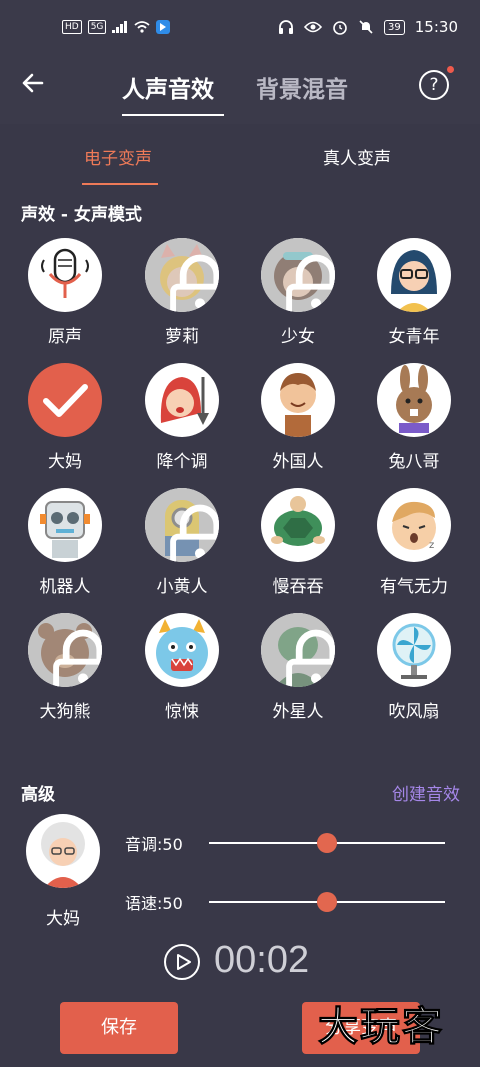 This screenshot has height=1067, width=480. Describe the element at coordinates (450, 69) in the screenshot. I see `notification-dot` at that location.